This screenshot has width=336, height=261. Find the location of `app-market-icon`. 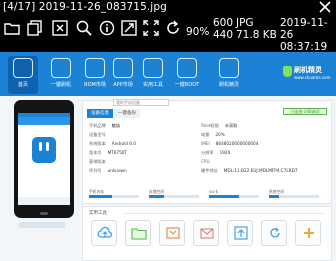

app-market-icon is located at coordinates (123, 68).